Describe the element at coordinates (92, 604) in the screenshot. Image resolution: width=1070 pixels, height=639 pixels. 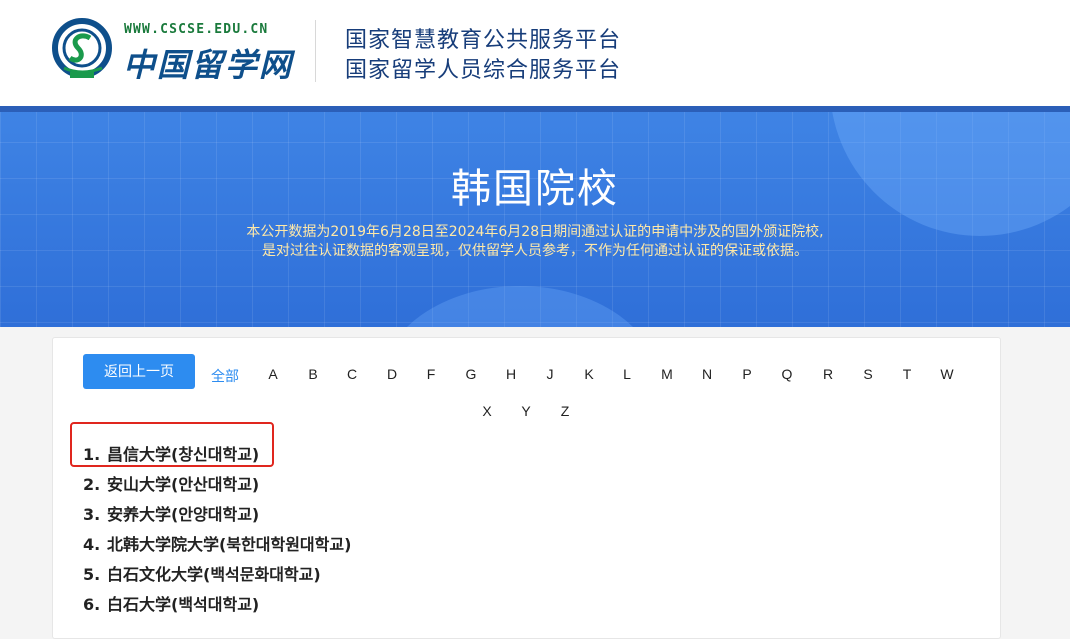
I see `school-number: 6.` at that location.